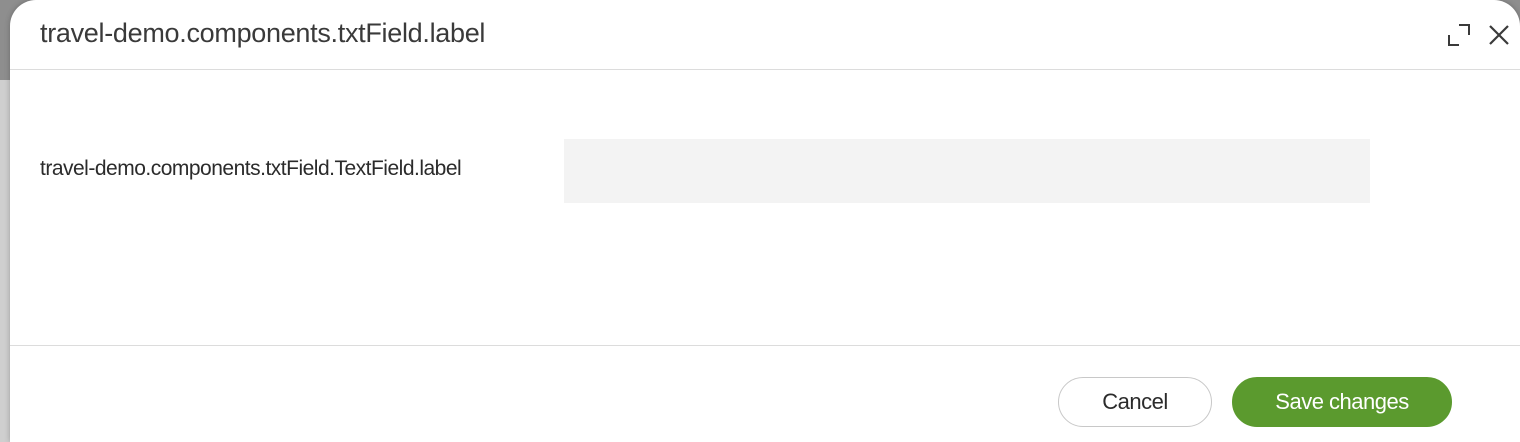 This screenshot has height=442, width=1520. I want to click on dialog-title: travel-demo.components.txtField.label, so click(263, 33).